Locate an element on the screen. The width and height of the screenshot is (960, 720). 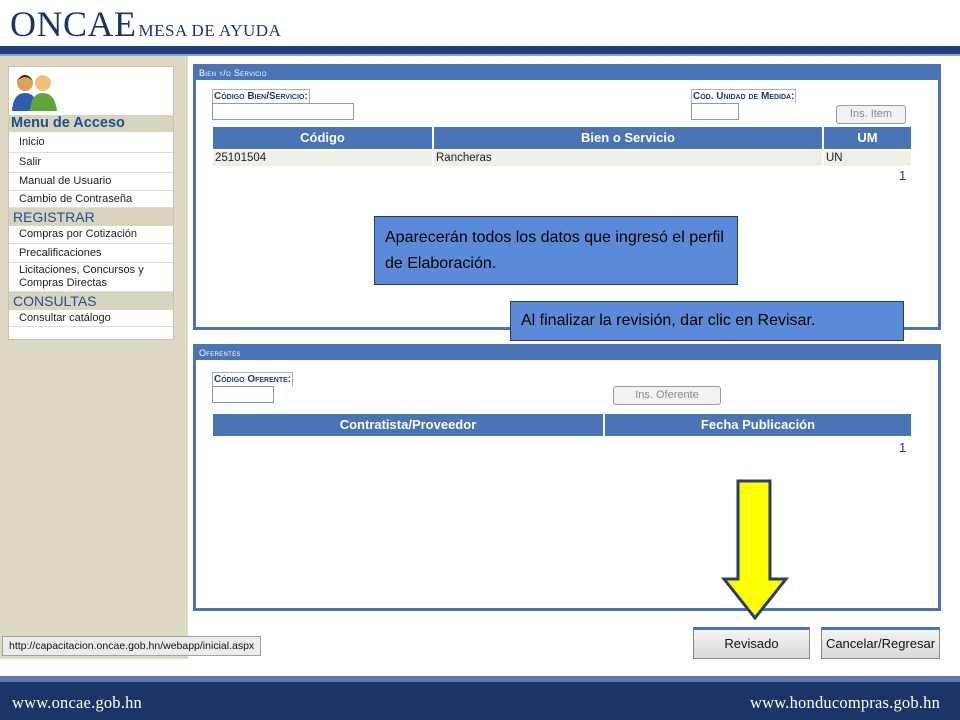
cancelar-regresar-button: Cancelar/Regresar is located at coordinates (880, 643).